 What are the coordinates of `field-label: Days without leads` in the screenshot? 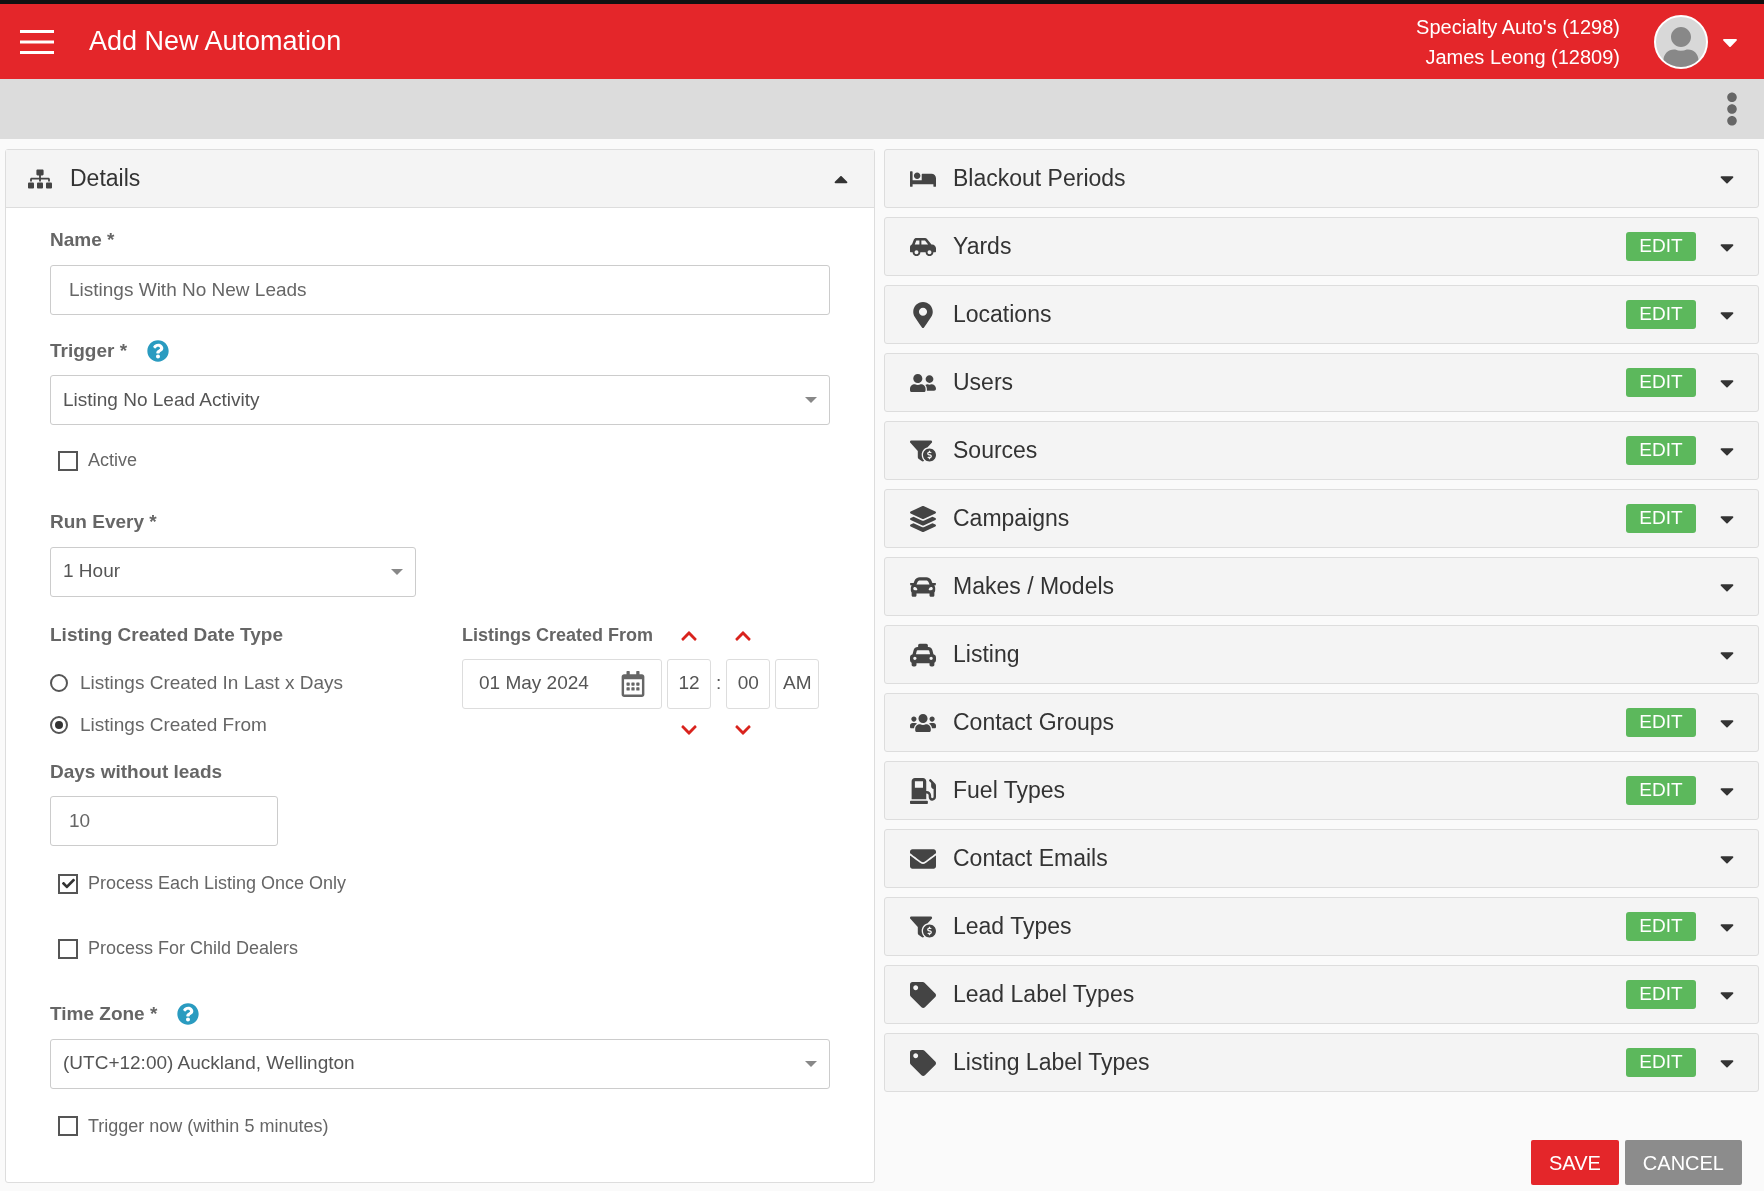 It's located at (136, 771).